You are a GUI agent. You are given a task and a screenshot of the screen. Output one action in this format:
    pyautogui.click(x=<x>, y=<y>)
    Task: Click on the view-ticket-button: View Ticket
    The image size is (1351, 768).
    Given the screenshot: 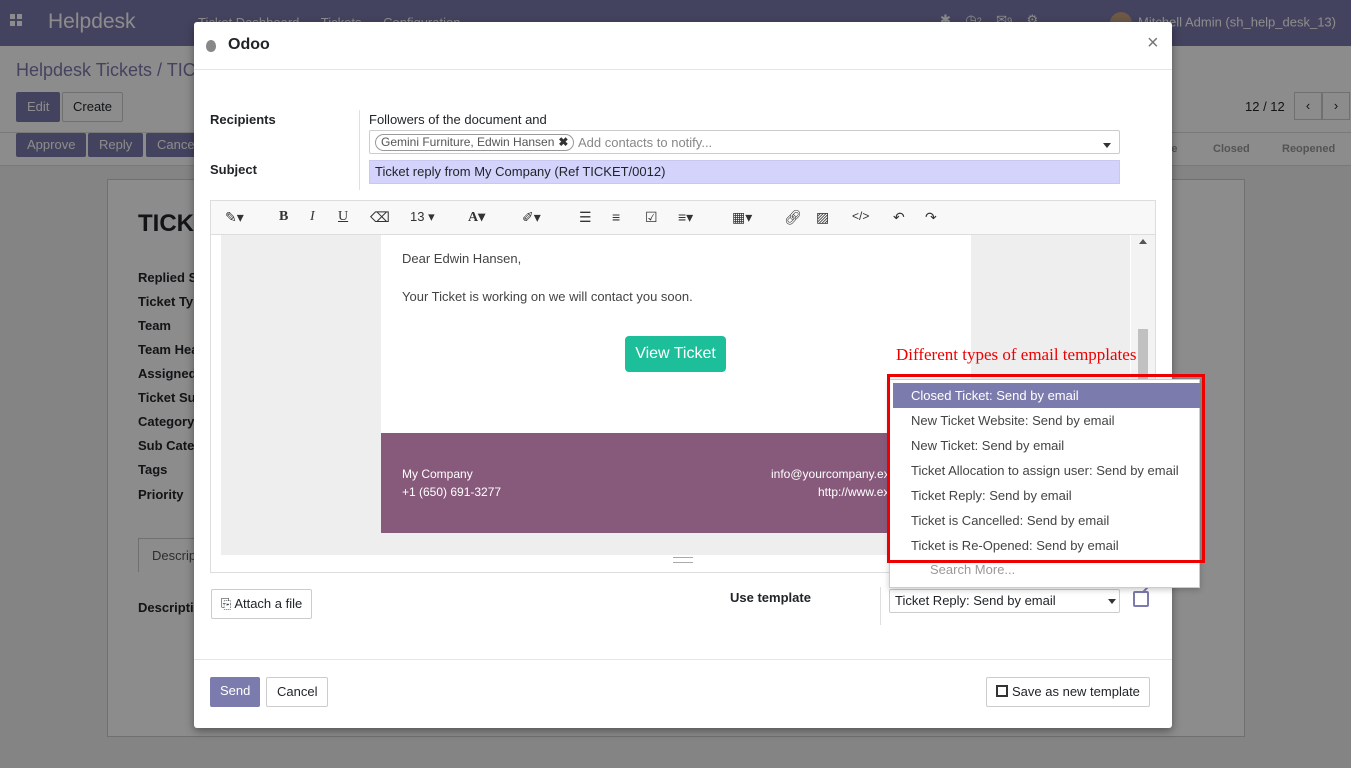 What is the action you would take?
    pyautogui.click(x=675, y=354)
    